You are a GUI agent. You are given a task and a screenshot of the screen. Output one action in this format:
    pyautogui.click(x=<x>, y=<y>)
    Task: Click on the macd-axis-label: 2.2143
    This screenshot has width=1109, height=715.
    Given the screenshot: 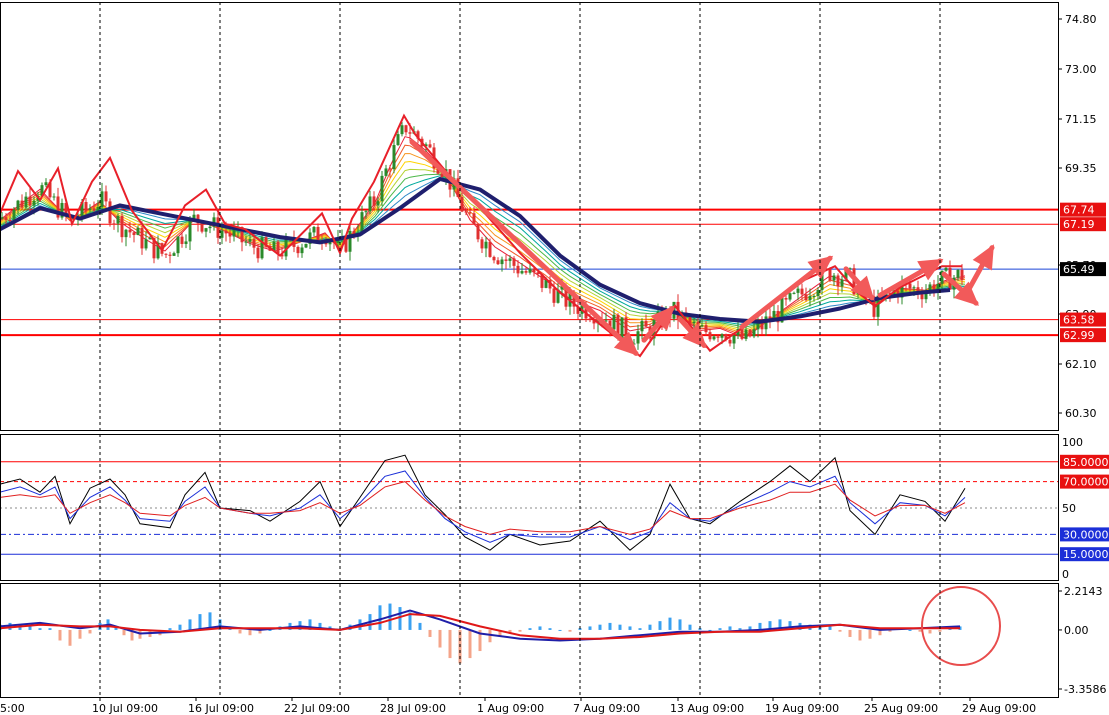 What is the action you would take?
    pyautogui.click(x=1083, y=591)
    